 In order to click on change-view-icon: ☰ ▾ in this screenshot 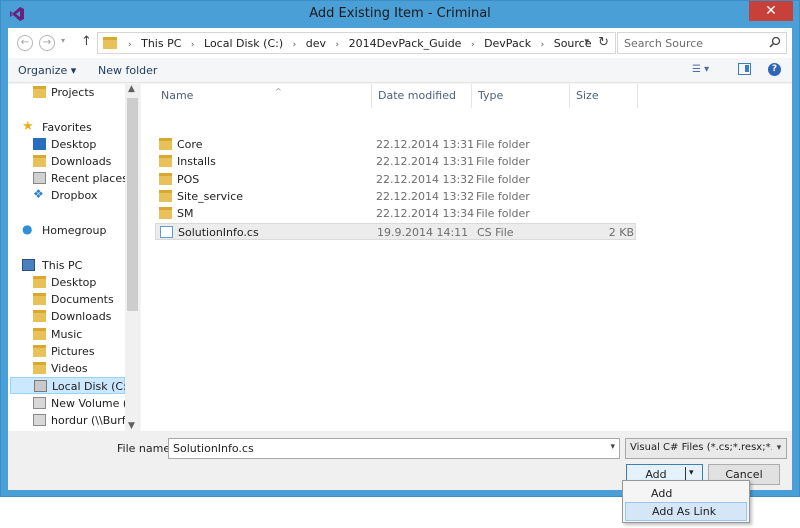, I will do `click(700, 69)`.